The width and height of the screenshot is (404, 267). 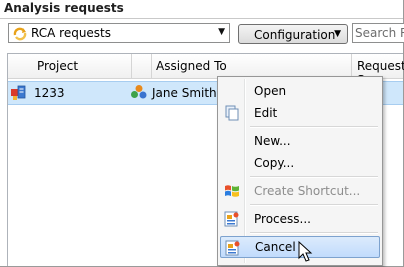 I want to click on filter-combobox: RCA requests ▼, so click(x=119, y=33).